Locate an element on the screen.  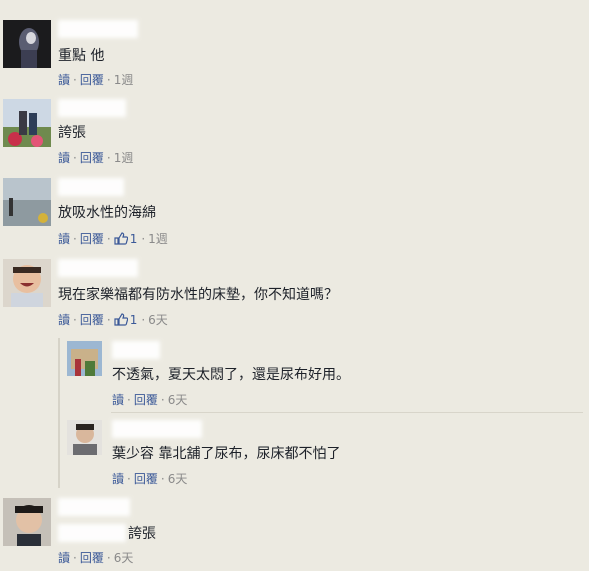
comment: 放吸水性的海綿 讀 · 回覆 · 1 · 1週 is located at coordinates (293, 213).